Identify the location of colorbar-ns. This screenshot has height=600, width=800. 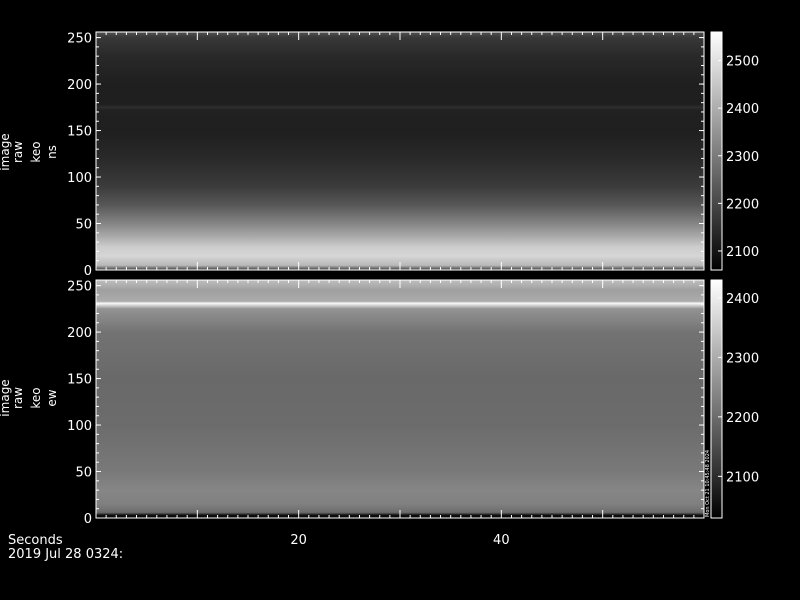
(716, 151).